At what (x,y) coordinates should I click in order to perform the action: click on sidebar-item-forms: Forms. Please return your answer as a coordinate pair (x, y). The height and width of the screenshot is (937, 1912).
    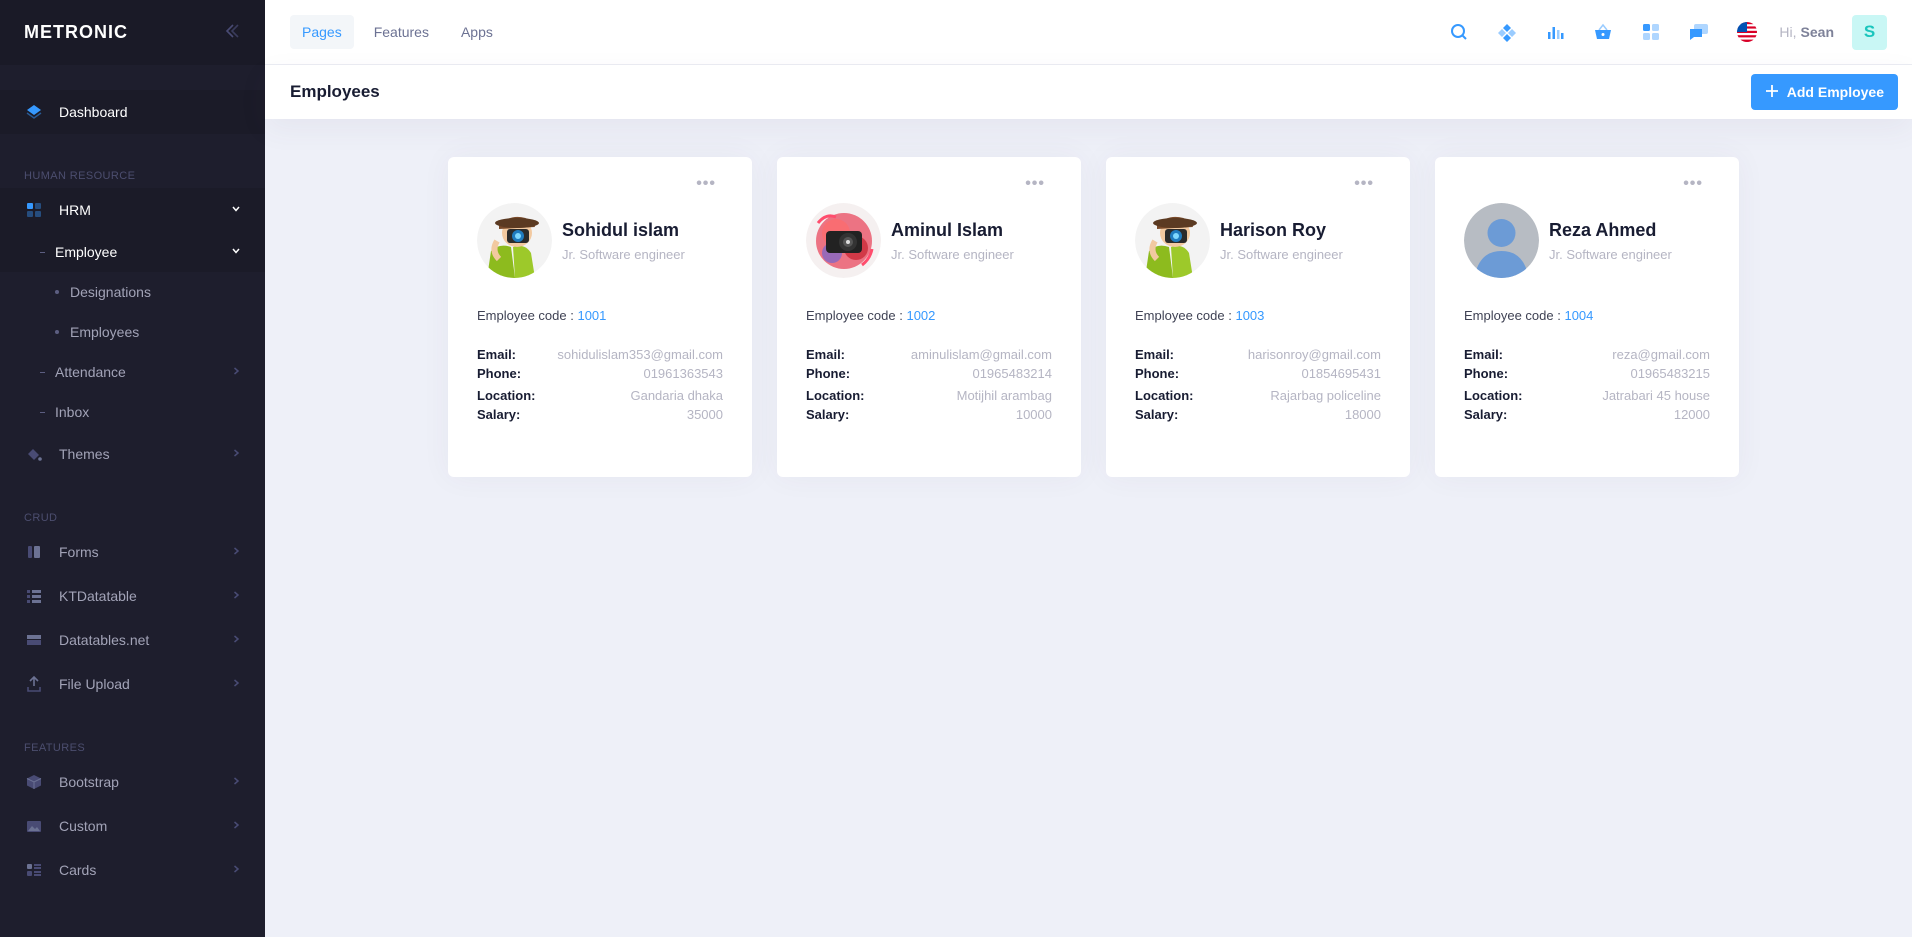
    Looking at the image, I should click on (132, 552).